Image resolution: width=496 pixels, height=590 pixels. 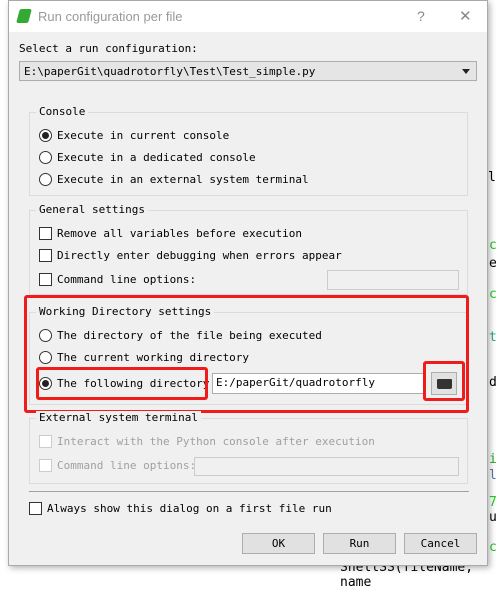 I want to click on chevron-down-icon, so click(x=466, y=71).